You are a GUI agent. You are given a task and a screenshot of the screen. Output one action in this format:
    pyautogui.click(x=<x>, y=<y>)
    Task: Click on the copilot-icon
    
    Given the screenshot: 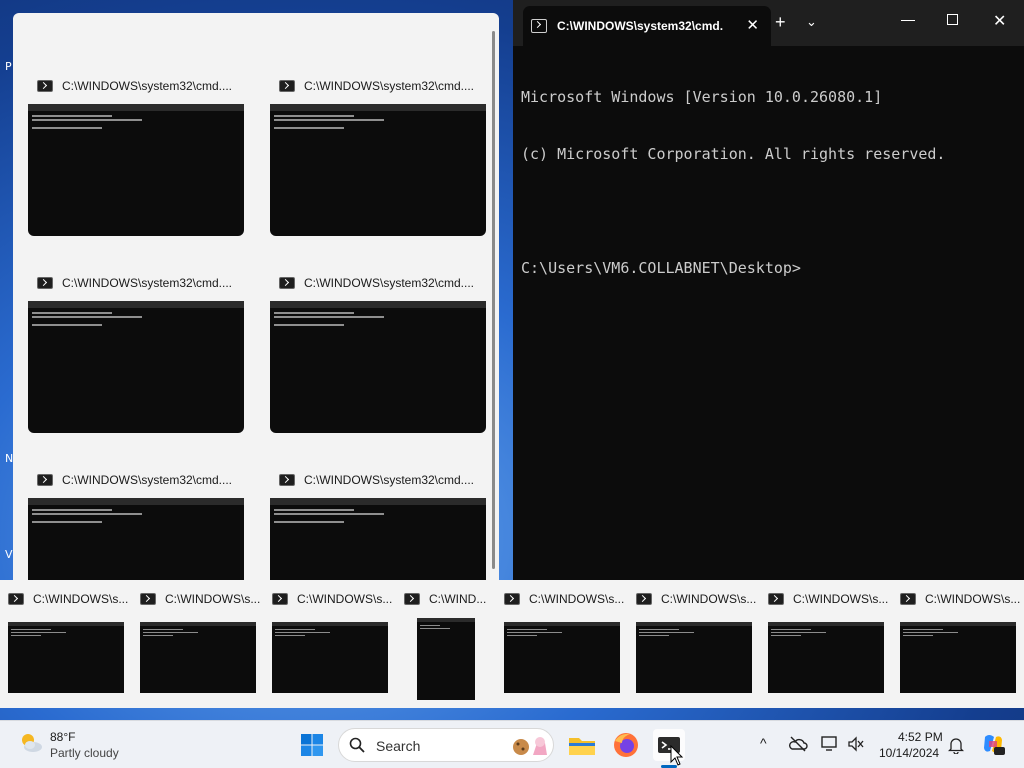 What is the action you would take?
    pyautogui.click(x=993, y=744)
    